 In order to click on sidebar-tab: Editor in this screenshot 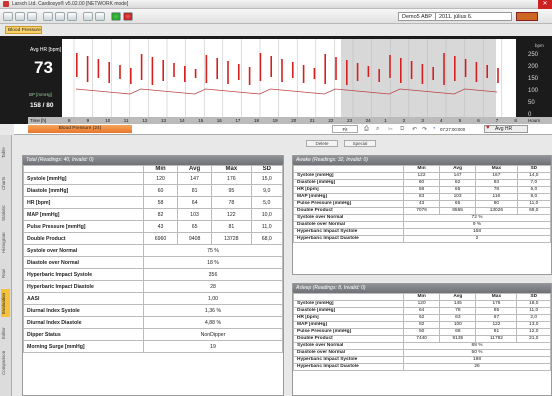, I will do `click(5, 333)`.